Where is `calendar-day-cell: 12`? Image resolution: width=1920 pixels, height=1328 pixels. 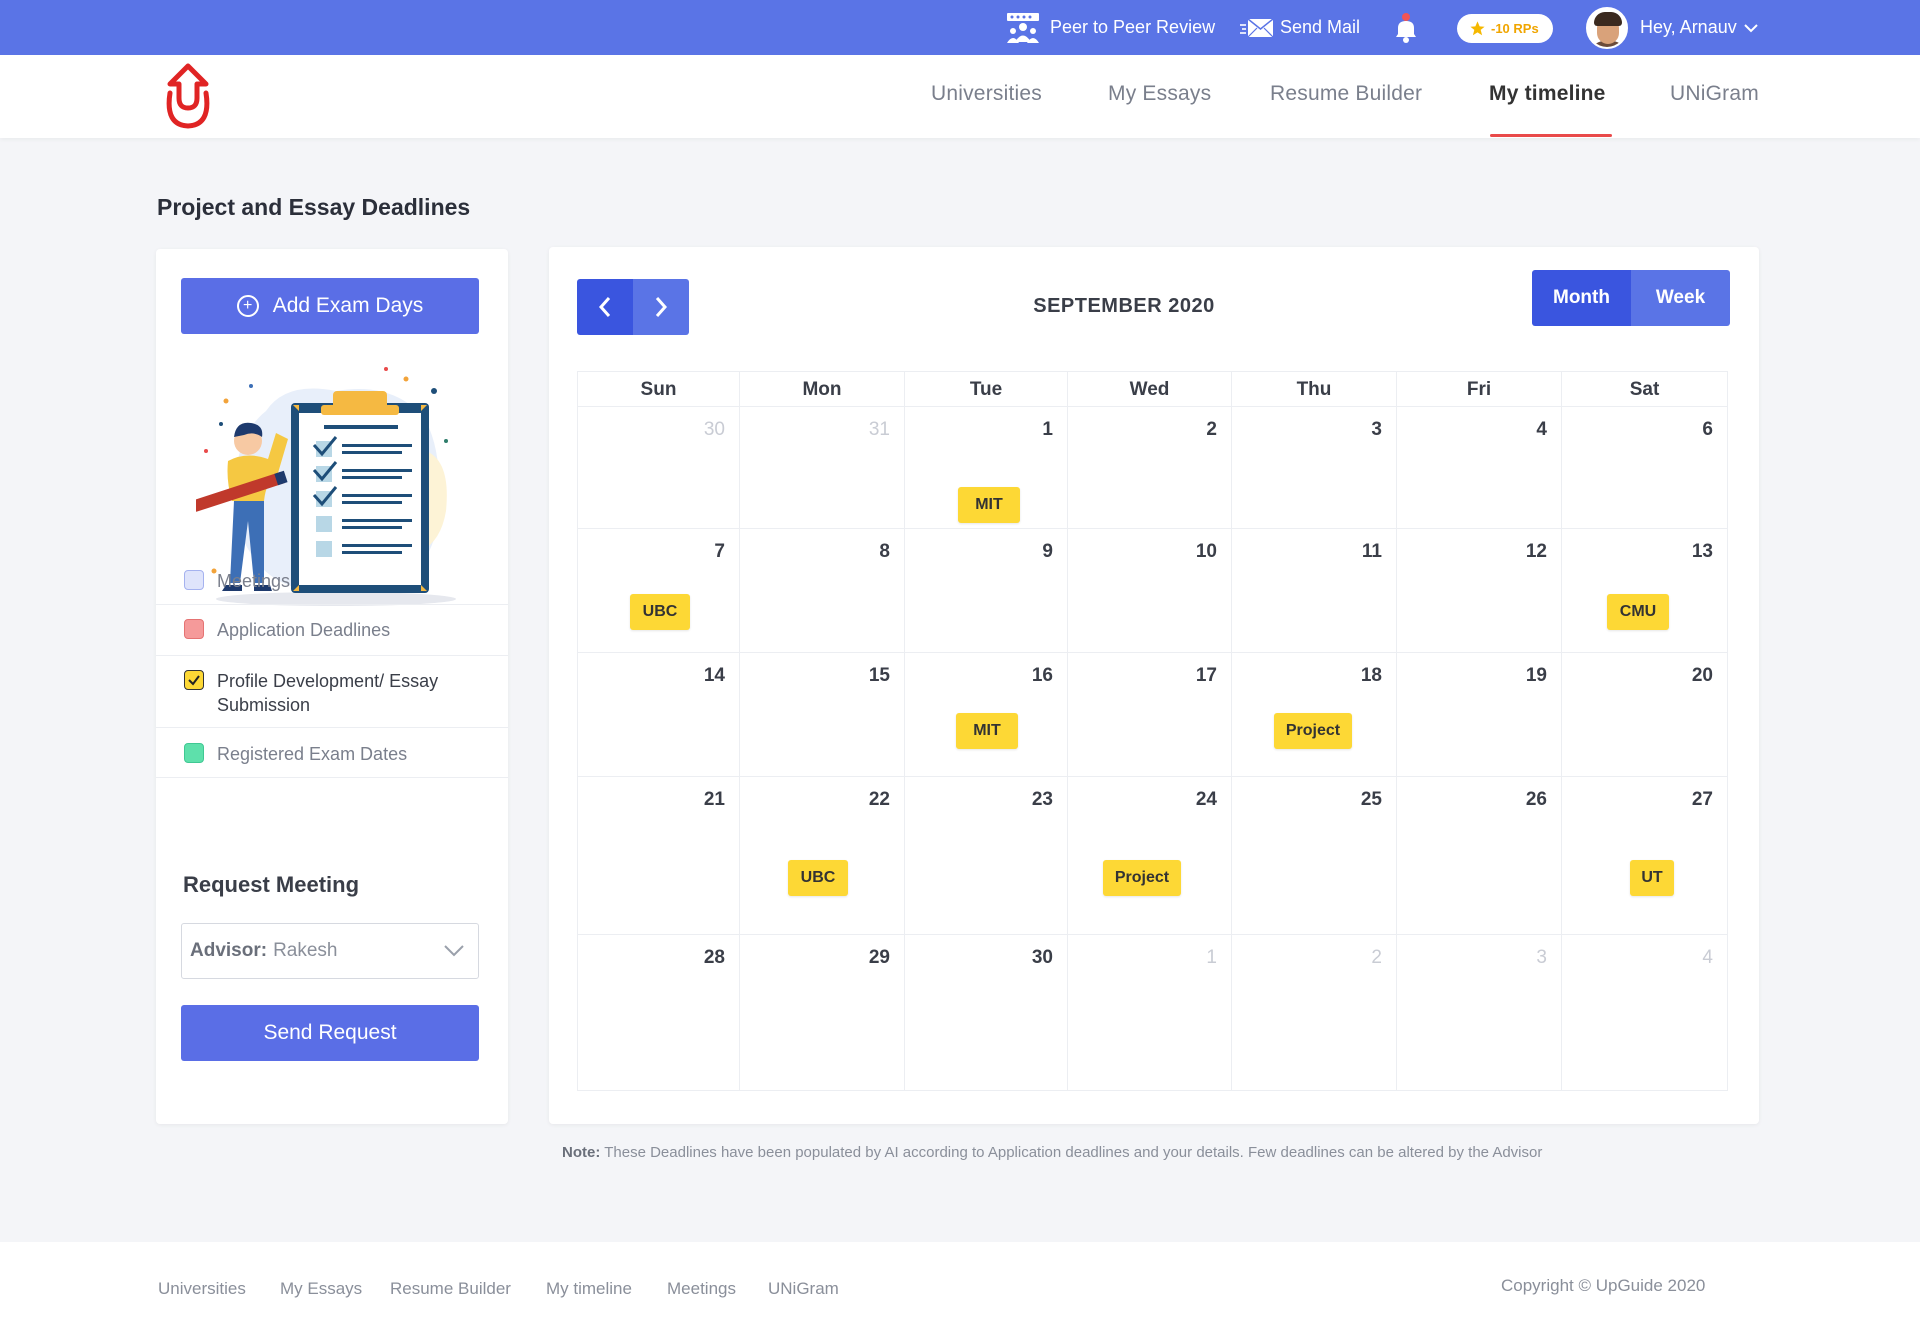
calendar-day-cell: 12 is located at coordinates (1479, 591).